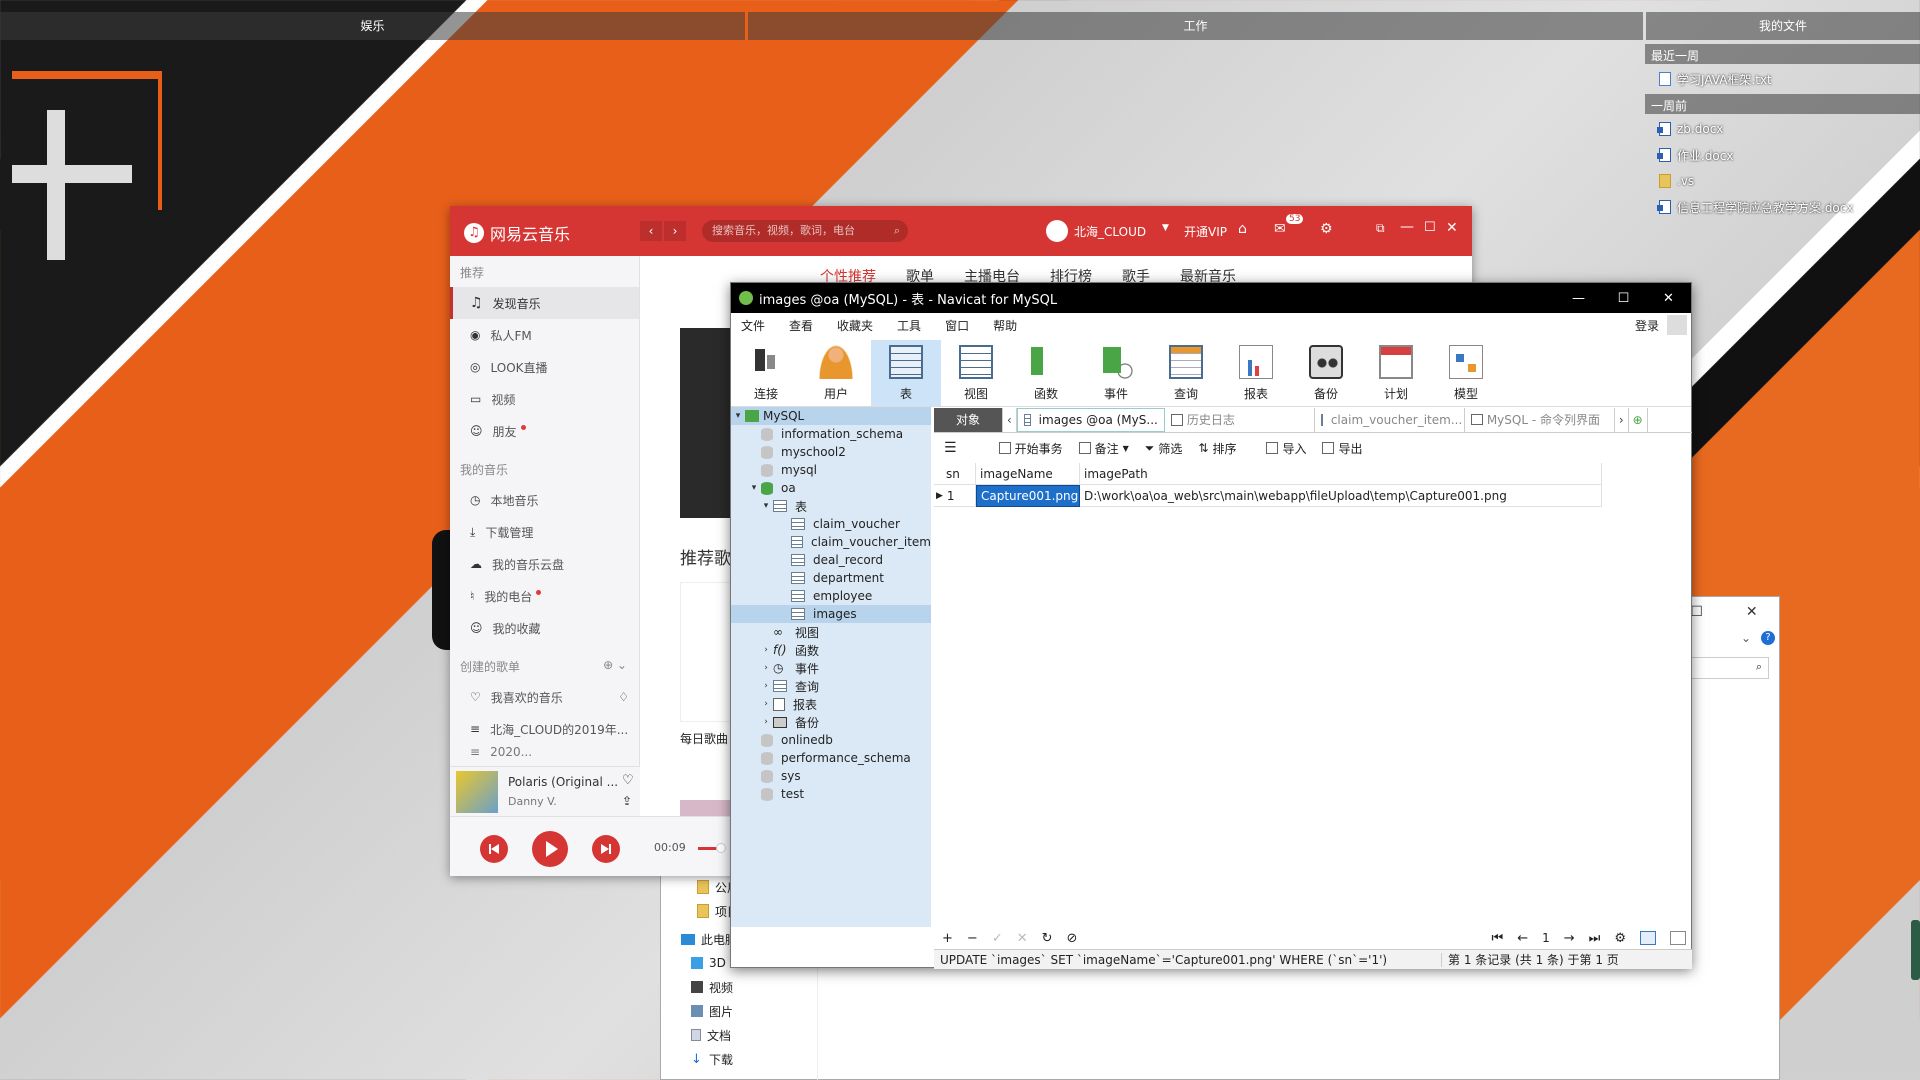 This screenshot has width=1920, height=1080. What do you see at coordinates (544, 500) in the screenshot?
I see `sidebar-item-local: ◷ 本地音乐` at bounding box center [544, 500].